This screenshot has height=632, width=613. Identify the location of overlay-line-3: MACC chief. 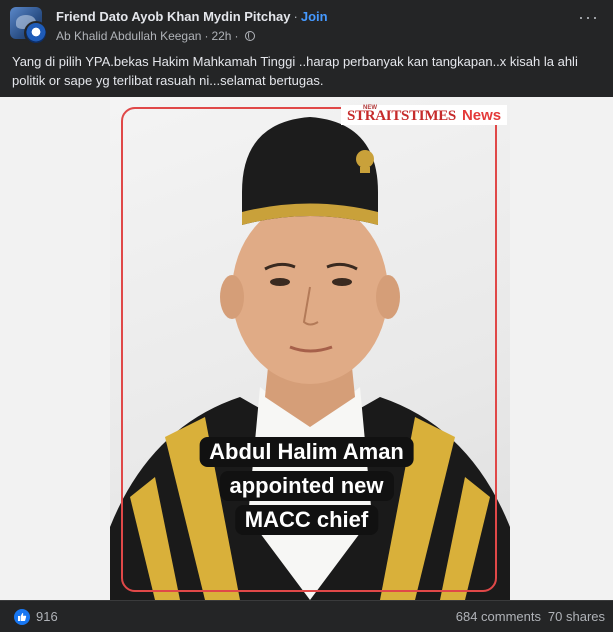
(306, 520).